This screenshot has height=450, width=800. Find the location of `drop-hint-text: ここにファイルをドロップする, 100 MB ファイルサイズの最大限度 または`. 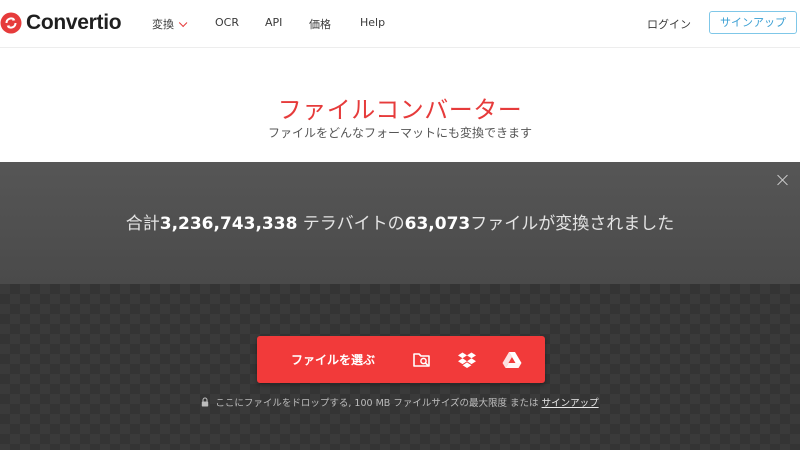

drop-hint-text: ここにファイルをドロップする, 100 MB ファイルサイズの最大限度 または is located at coordinates (378, 403).